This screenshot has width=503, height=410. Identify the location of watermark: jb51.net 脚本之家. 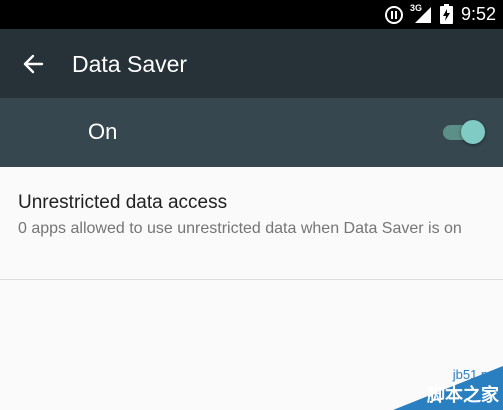
(433, 388).